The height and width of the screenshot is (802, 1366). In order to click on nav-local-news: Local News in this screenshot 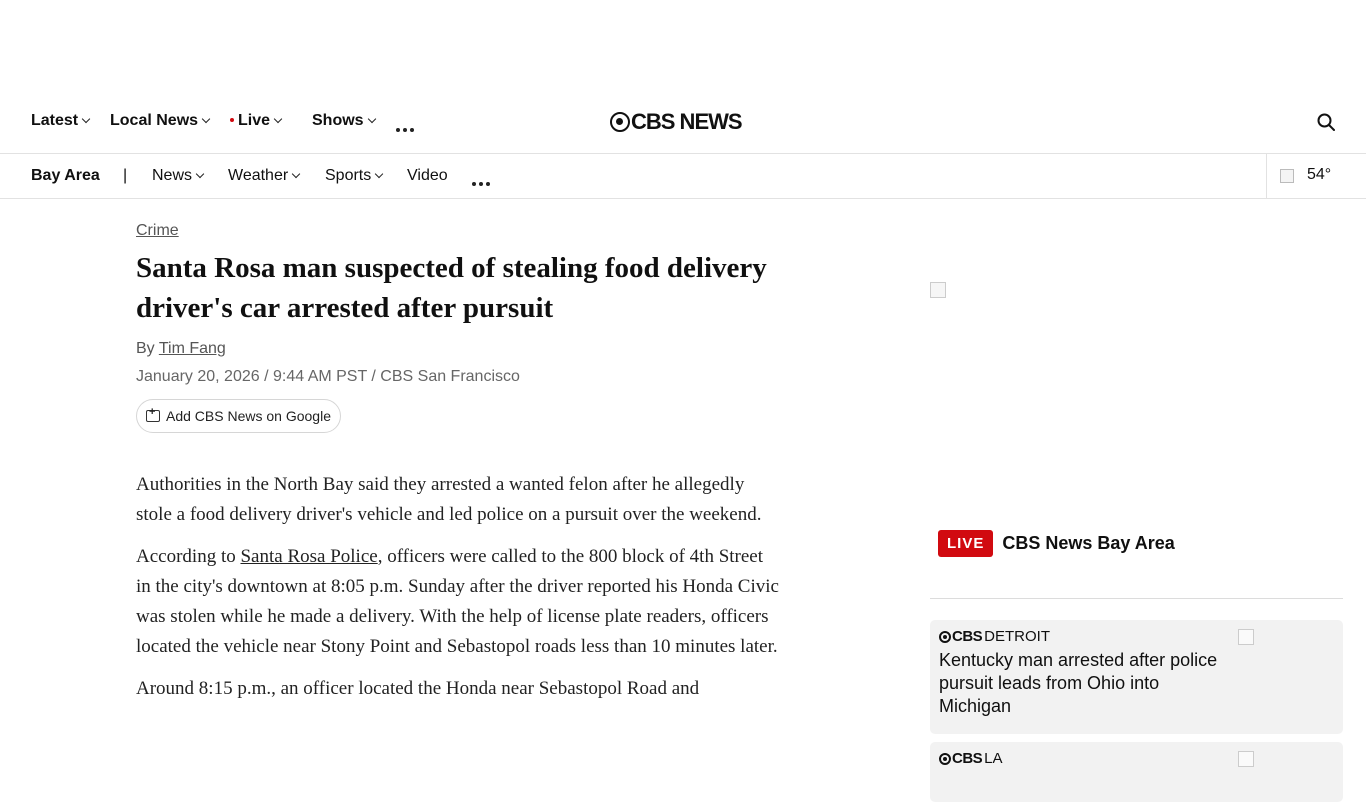, I will do `click(160, 121)`.